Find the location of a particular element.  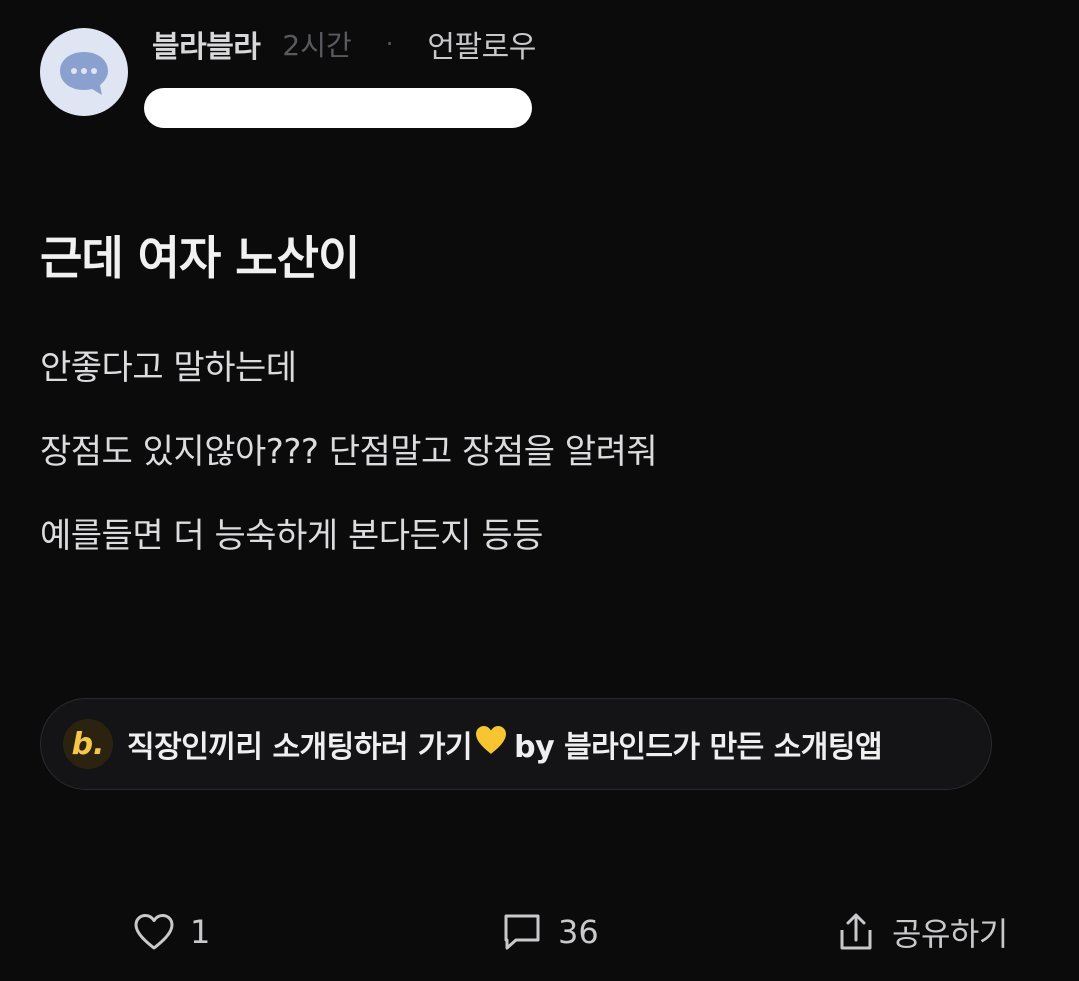

share-label: 공유하기 is located at coordinates (950, 934).